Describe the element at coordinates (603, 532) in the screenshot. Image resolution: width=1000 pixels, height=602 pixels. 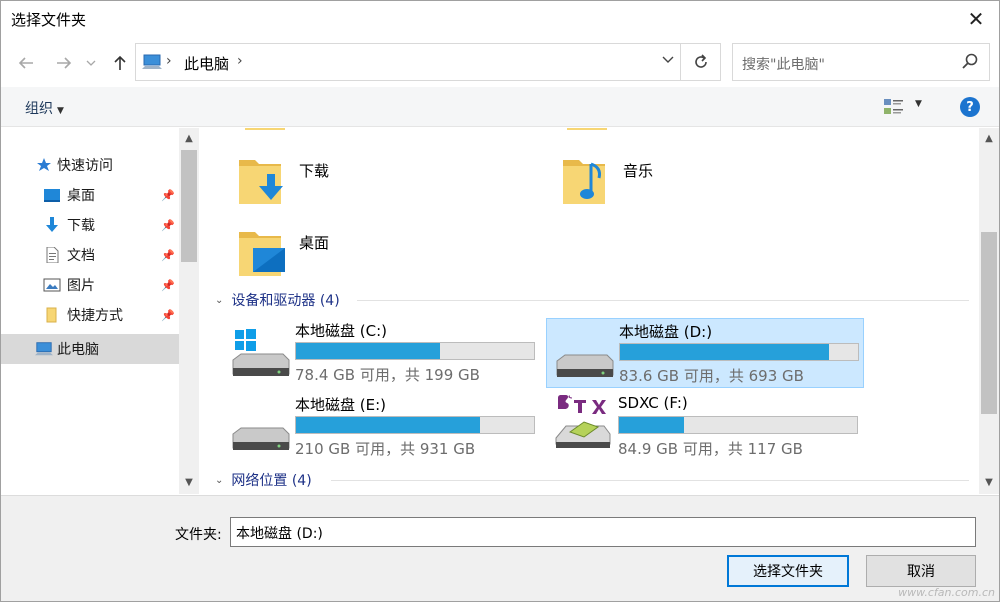
I see `folder-name-input: 本地磁盘 (D:)` at that location.